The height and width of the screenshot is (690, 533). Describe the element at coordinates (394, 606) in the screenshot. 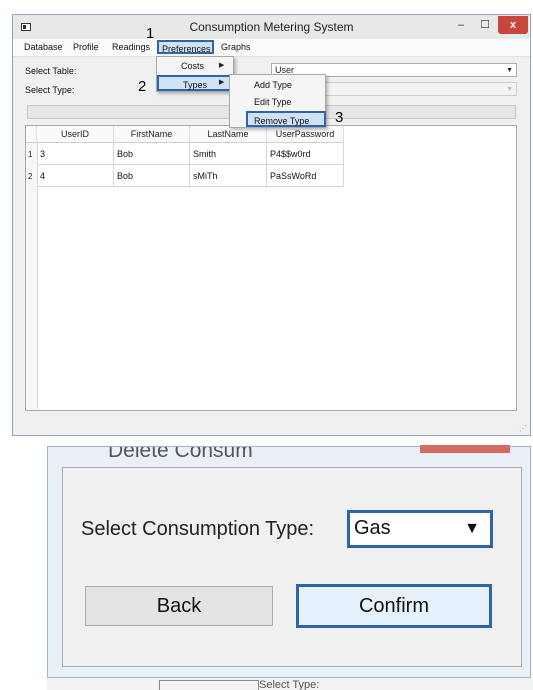

I see `confirm-button: Confirm` at that location.